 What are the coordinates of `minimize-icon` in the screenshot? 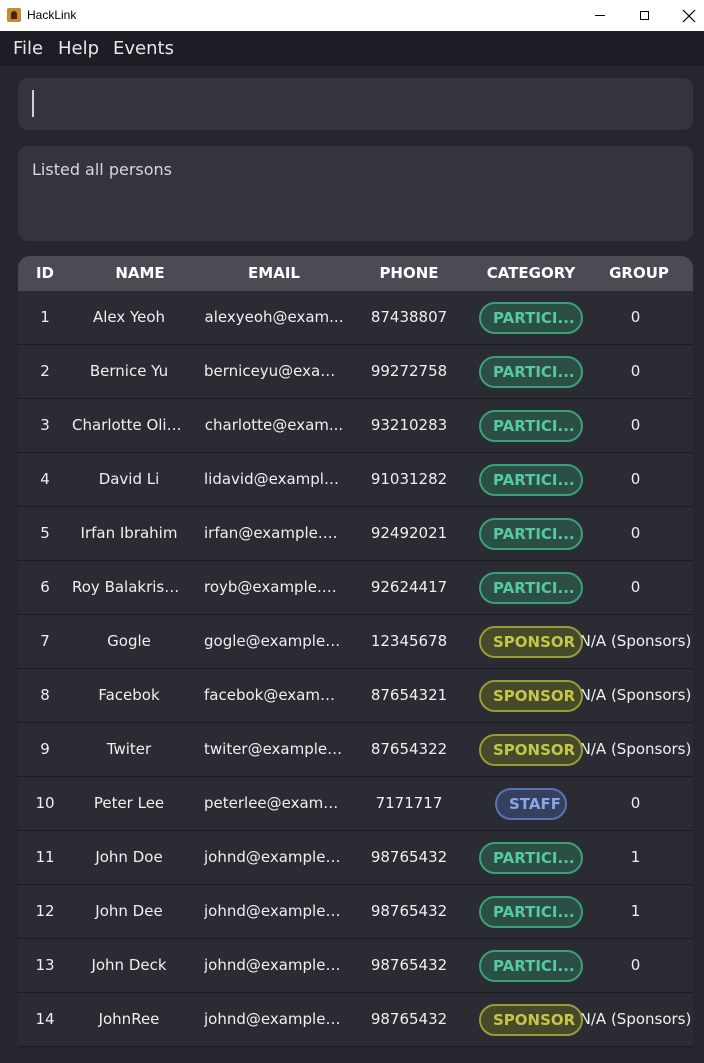 It's located at (600, 15).